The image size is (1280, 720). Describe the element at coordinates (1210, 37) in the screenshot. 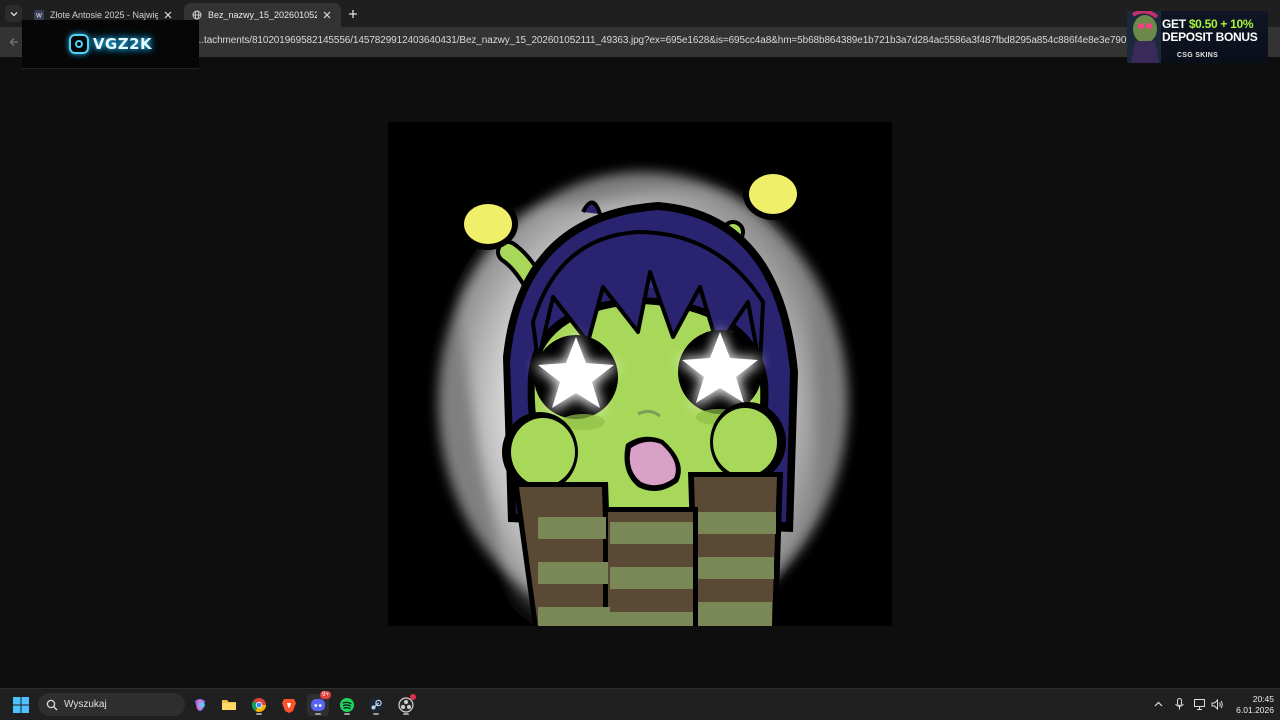

I see `ad-subheadline: DEPOSIT BONUS` at that location.